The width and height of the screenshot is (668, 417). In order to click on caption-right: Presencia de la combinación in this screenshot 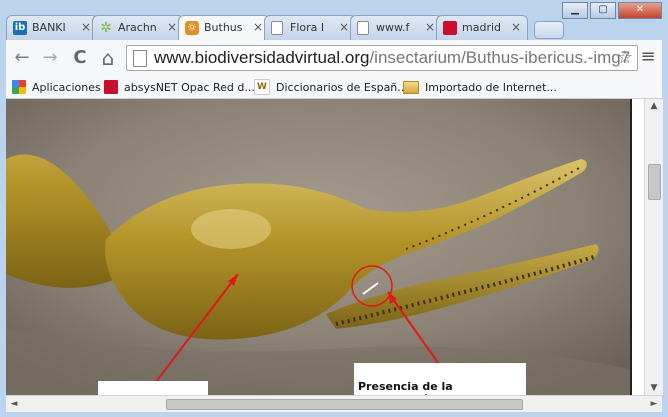, I will do `click(440, 379)`.